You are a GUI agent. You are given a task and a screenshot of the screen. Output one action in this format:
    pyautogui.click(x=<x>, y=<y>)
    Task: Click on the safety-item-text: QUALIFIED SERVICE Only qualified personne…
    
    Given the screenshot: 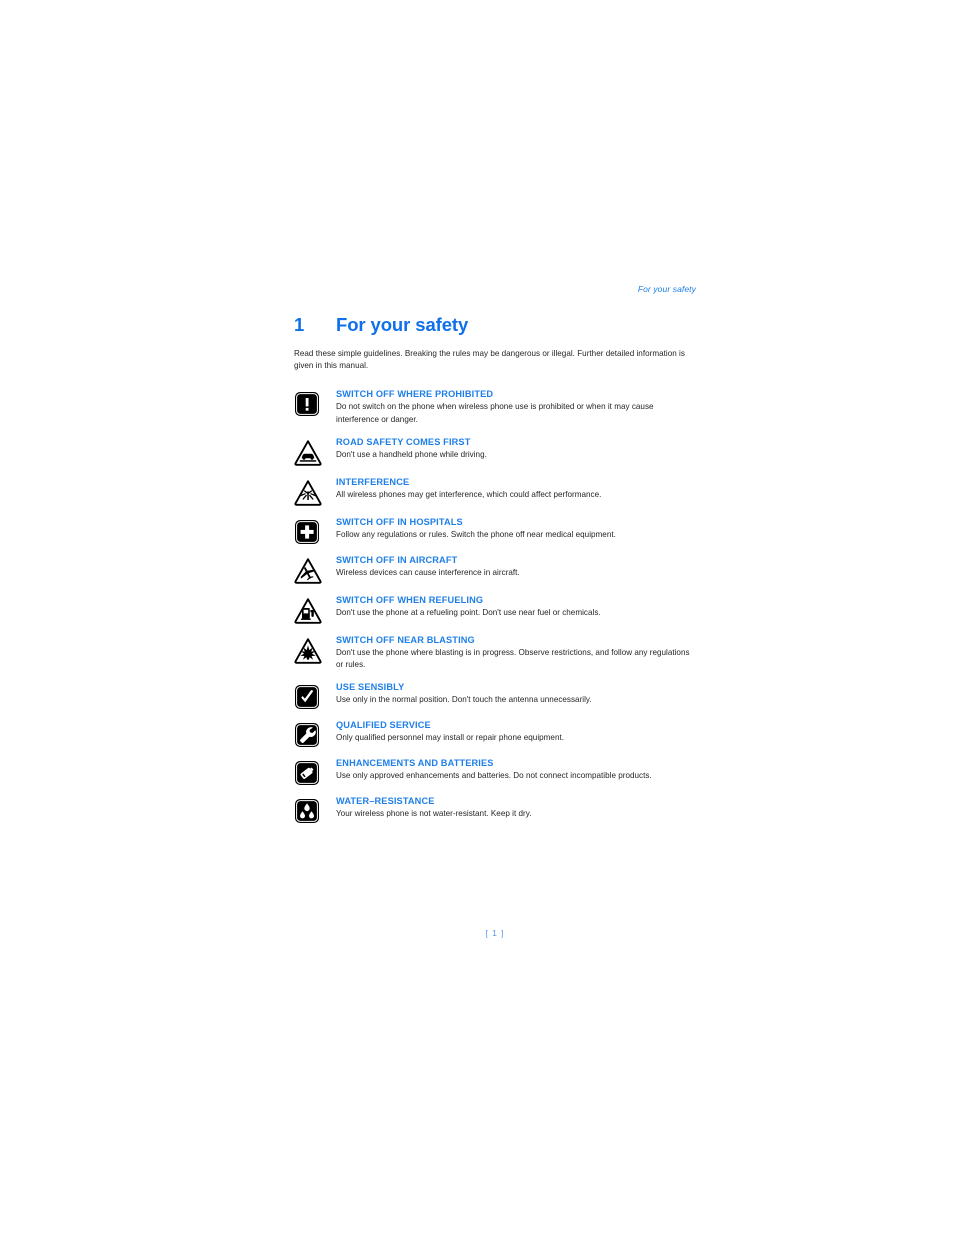 What is the action you would take?
    pyautogui.click(x=516, y=731)
    